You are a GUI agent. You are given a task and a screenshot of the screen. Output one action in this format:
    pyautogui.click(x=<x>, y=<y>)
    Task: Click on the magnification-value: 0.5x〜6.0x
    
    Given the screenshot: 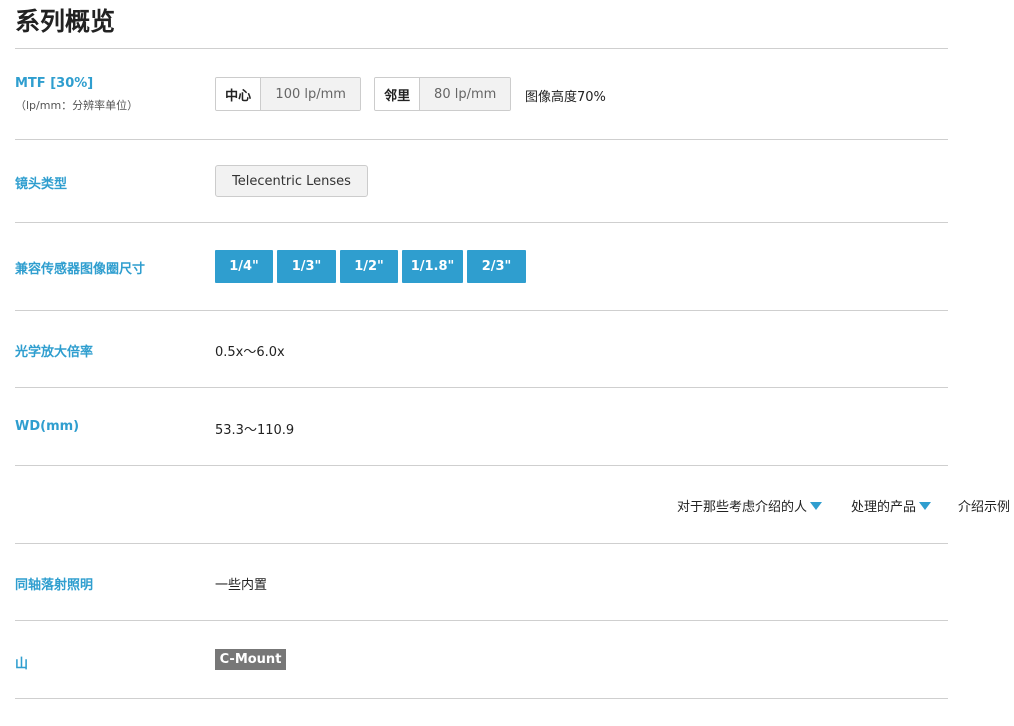 What is the action you would take?
    pyautogui.click(x=250, y=352)
    